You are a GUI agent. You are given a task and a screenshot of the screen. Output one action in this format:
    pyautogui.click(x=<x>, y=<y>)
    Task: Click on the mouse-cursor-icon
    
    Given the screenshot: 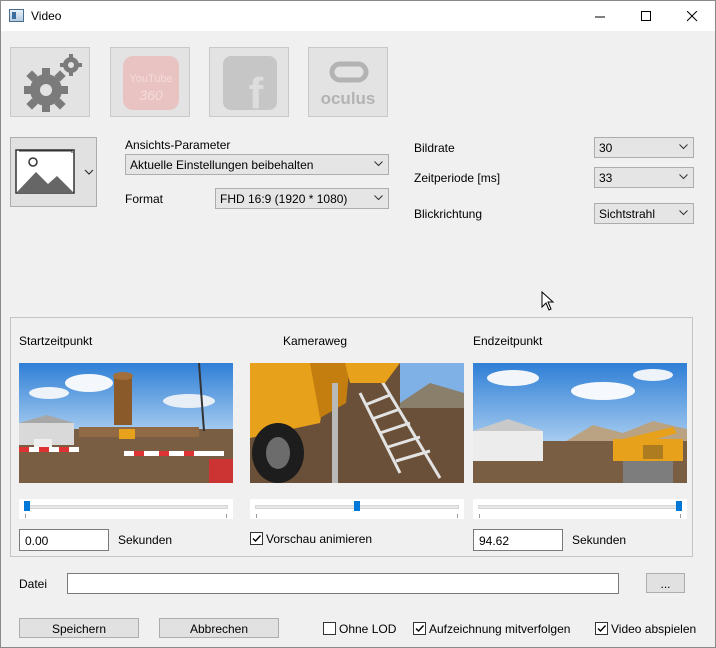 What is the action you would take?
    pyautogui.click(x=548, y=301)
    